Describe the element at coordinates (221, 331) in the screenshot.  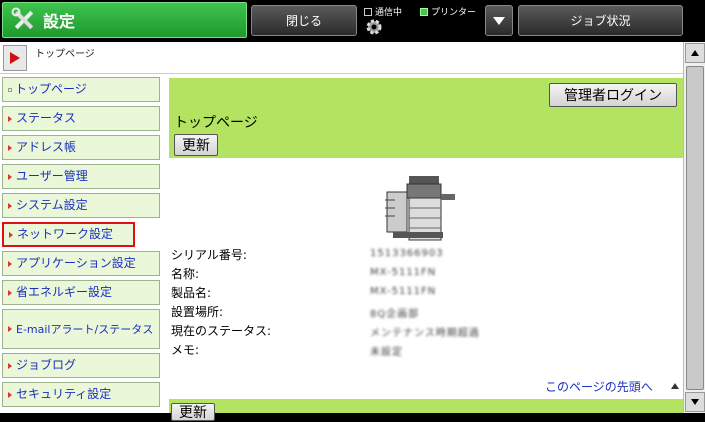
I see `info-label-current-status: 現在のステータス:` at that location.